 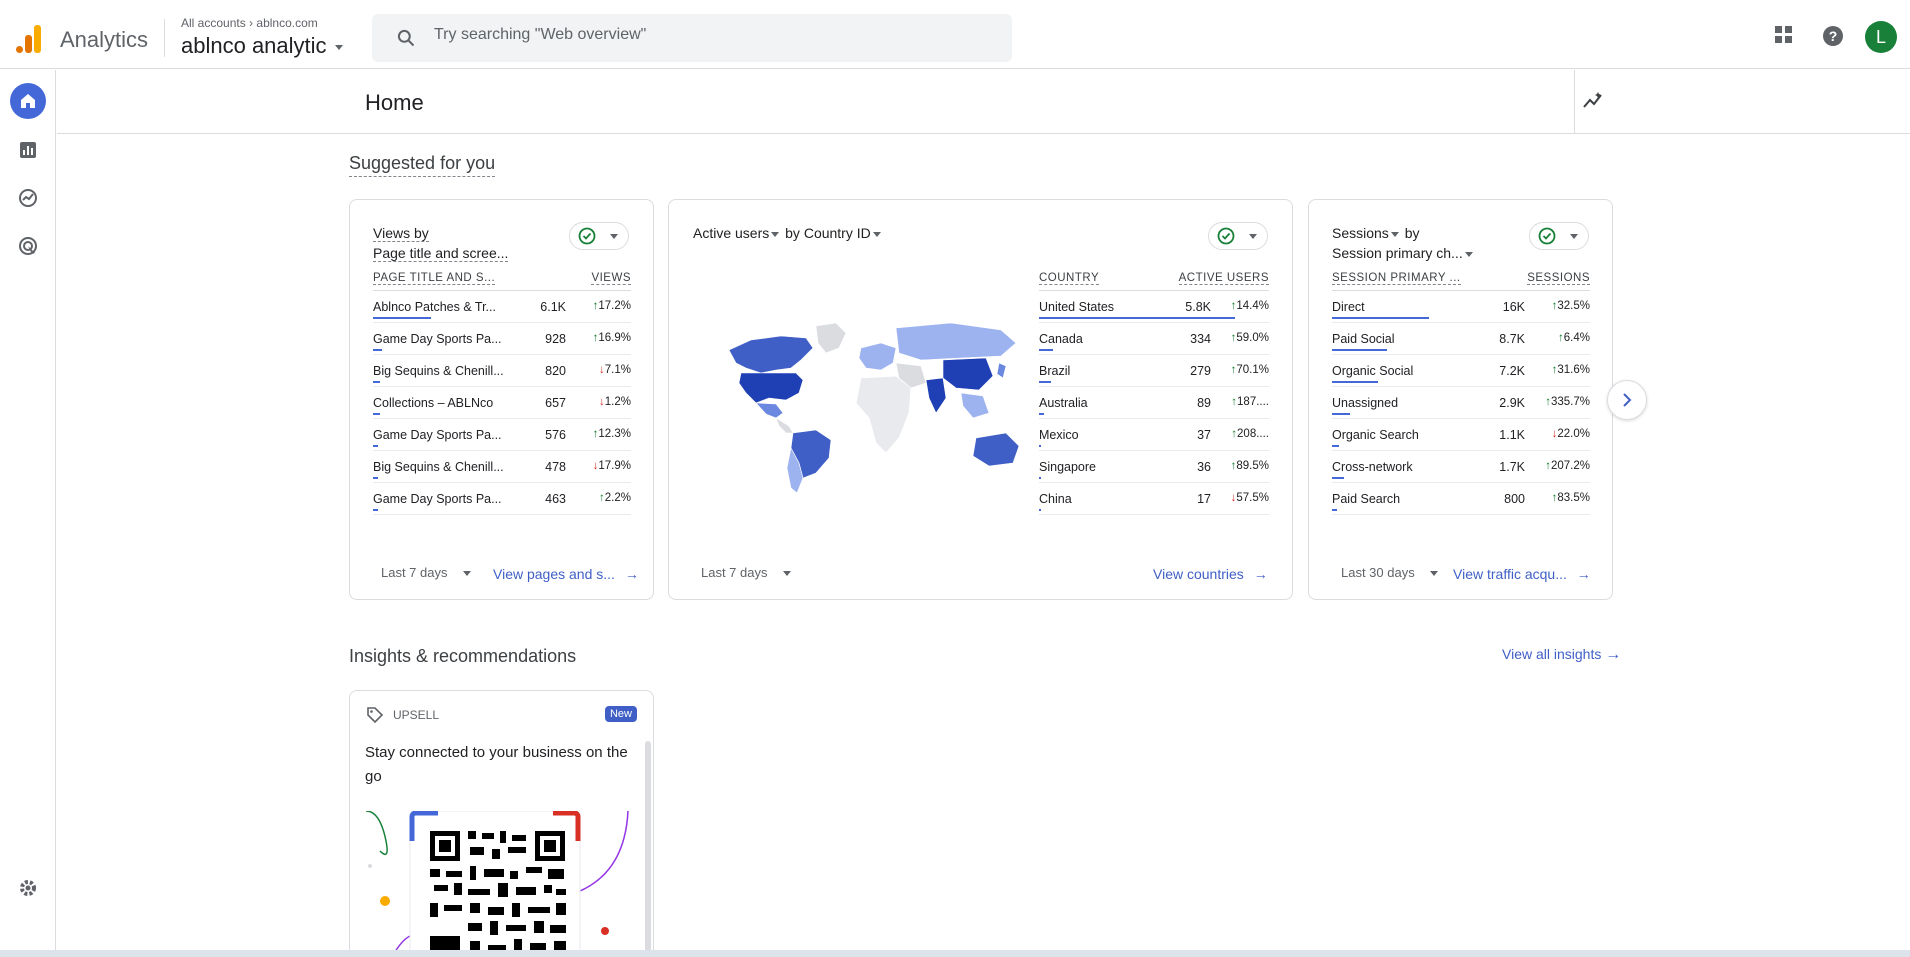 I want to click on row-change: ↑14.4%, so click(x=1250, y=306).